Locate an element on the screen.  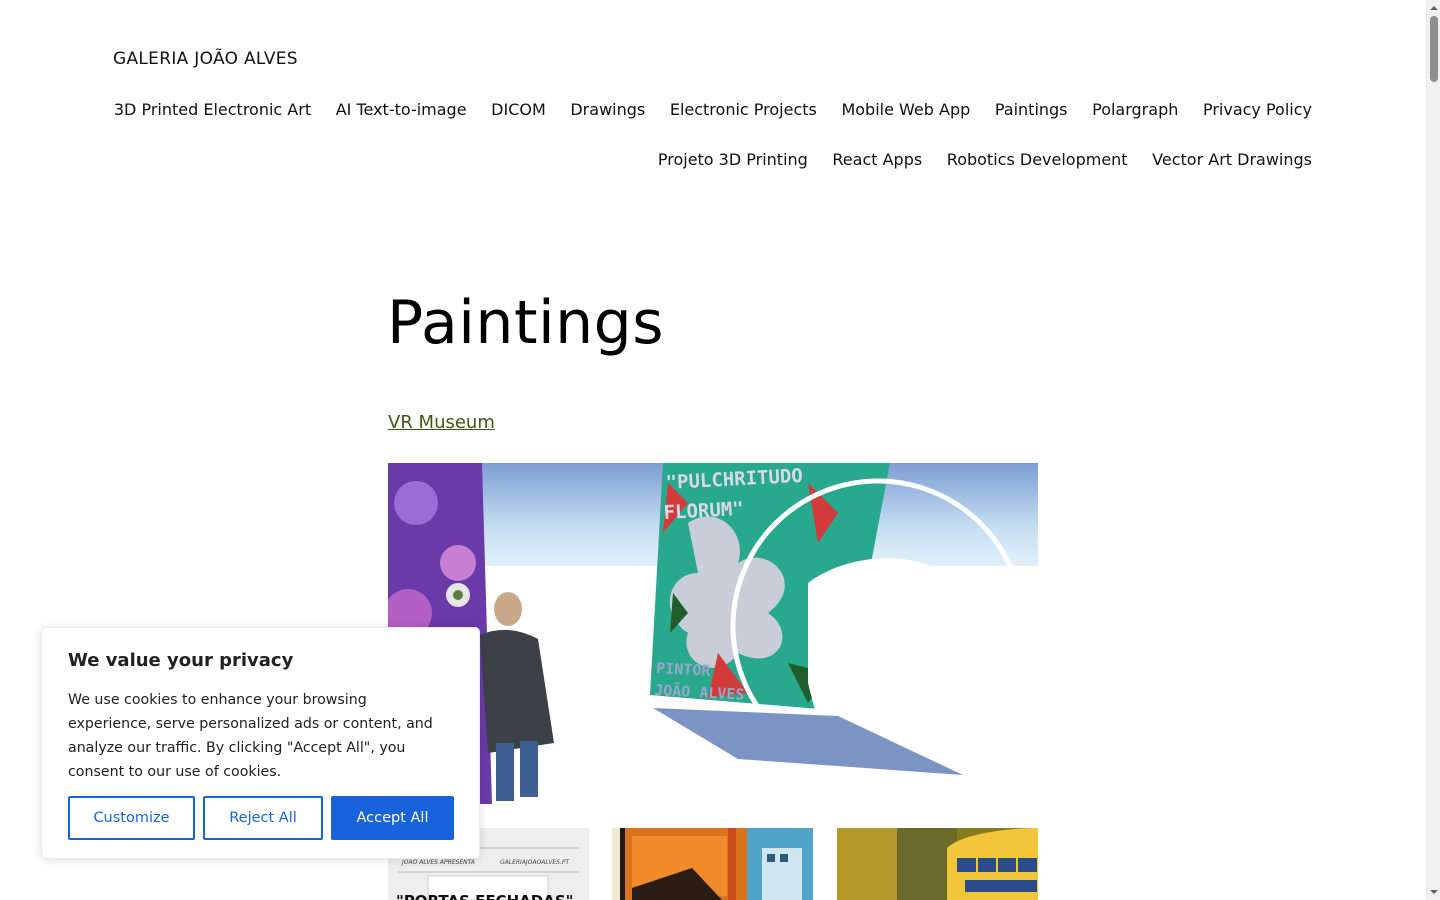
thumbnail-1-title: "PORTAS FECHADAS" is located at coordinates (484, 896).